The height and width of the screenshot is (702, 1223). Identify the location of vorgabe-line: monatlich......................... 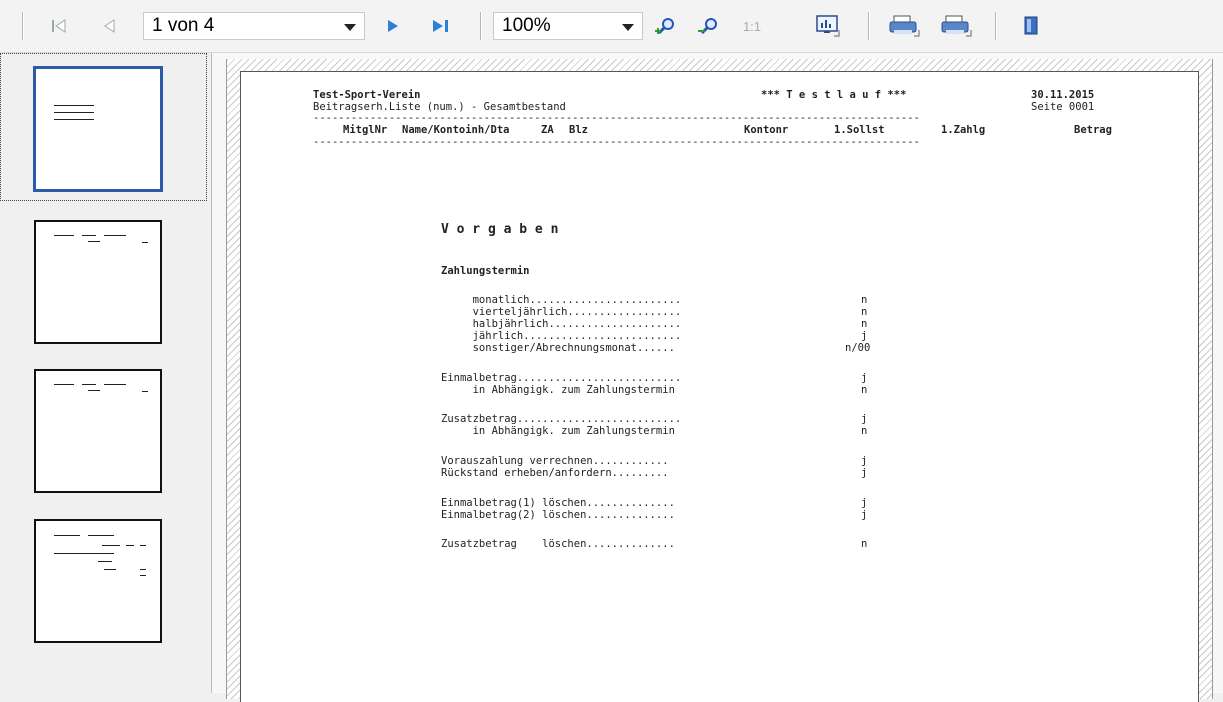
(561, 300).